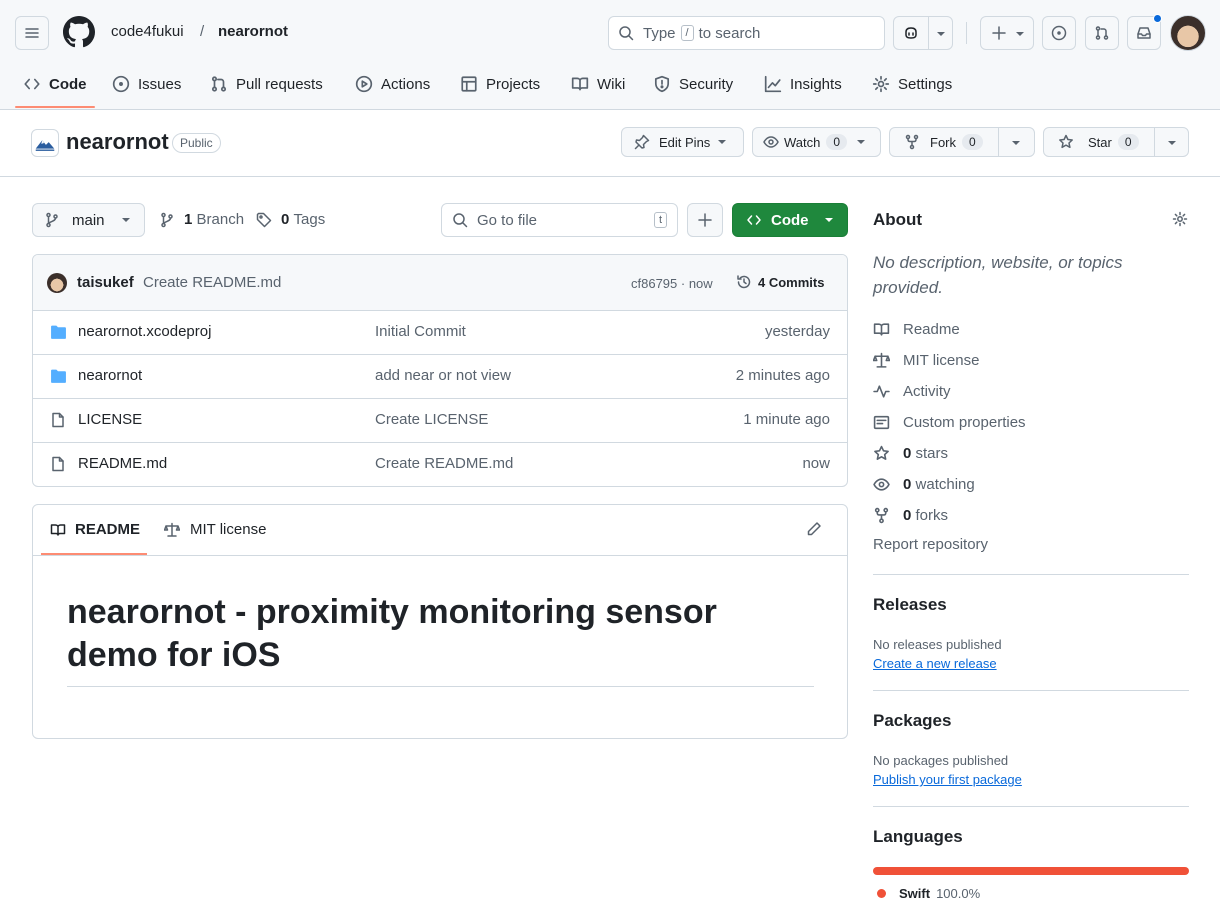 This screenshot has width=1220, height=909. What do you see at coordinates (782, 375) in the screenshot?
I see `file-commit-time: 2 minutes ago` at bounding box center [782, 375].